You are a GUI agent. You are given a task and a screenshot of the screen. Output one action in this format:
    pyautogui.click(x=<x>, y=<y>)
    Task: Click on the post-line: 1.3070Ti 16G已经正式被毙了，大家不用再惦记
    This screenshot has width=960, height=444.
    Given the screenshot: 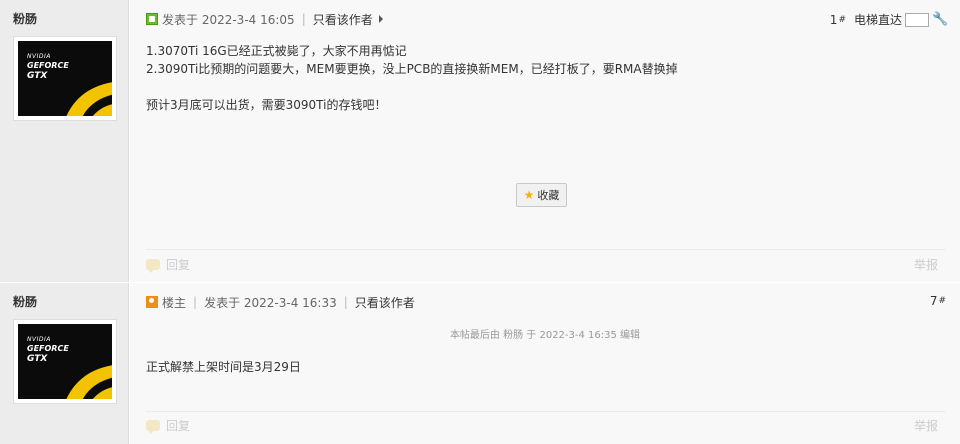 What is the action you would take?
    pyautogui.click(x=276, y=51)
    